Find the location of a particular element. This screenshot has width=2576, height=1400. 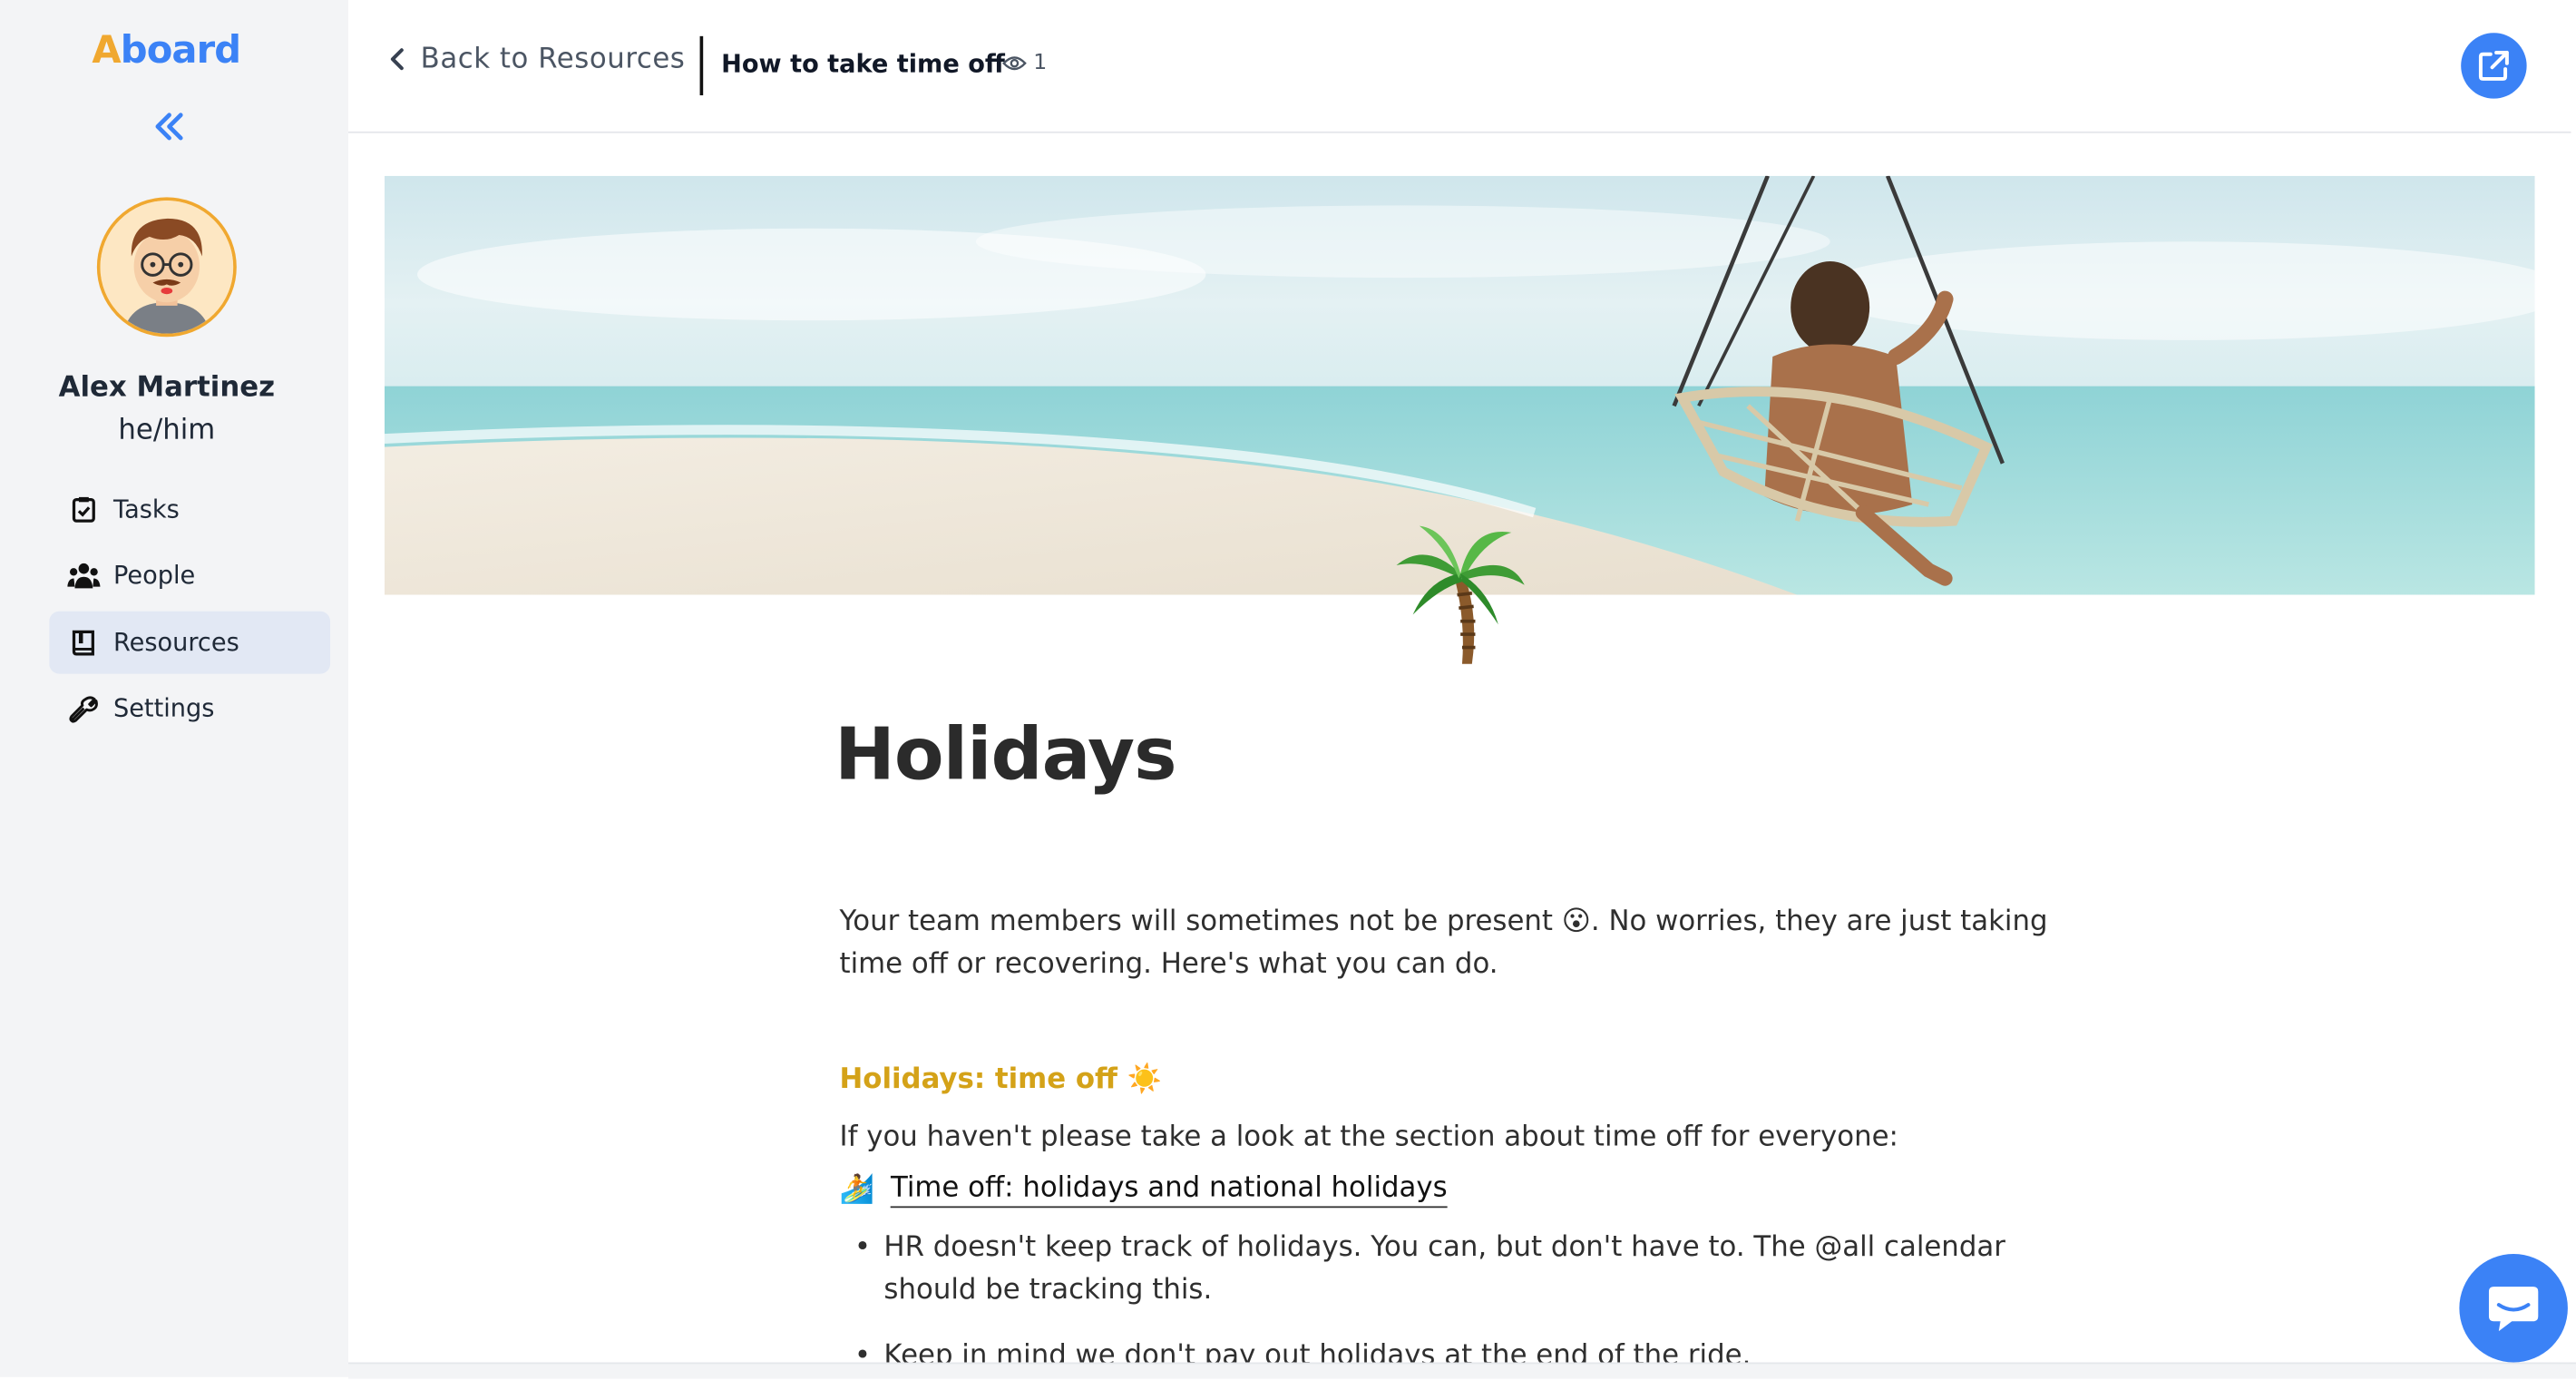

user-pronouns: he/him is located at coordinates (167, 430).